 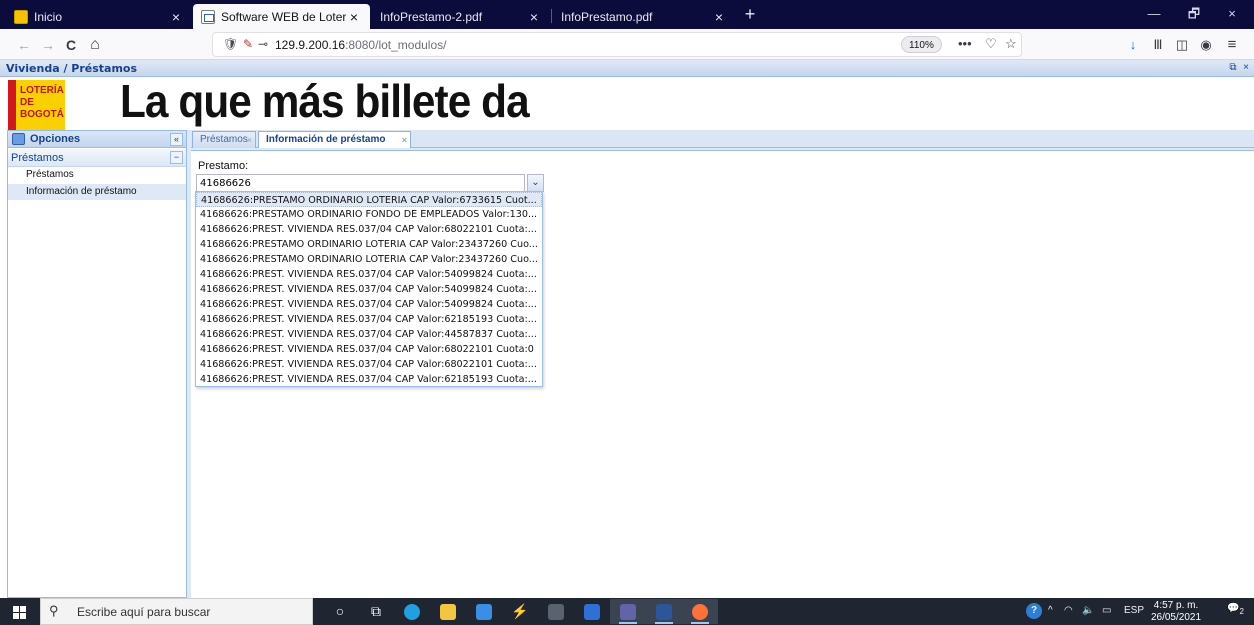 I want to click on volume-icon: 🔈, so click(x=1088, y=610).